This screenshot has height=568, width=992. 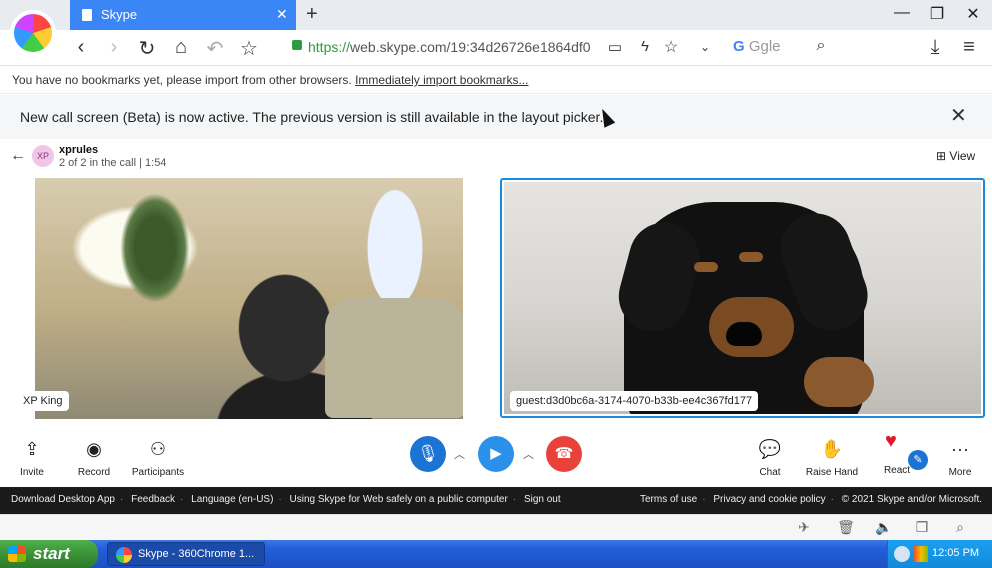 I want to click on speaker-icon: 🔈, so click(x=884, y=527).